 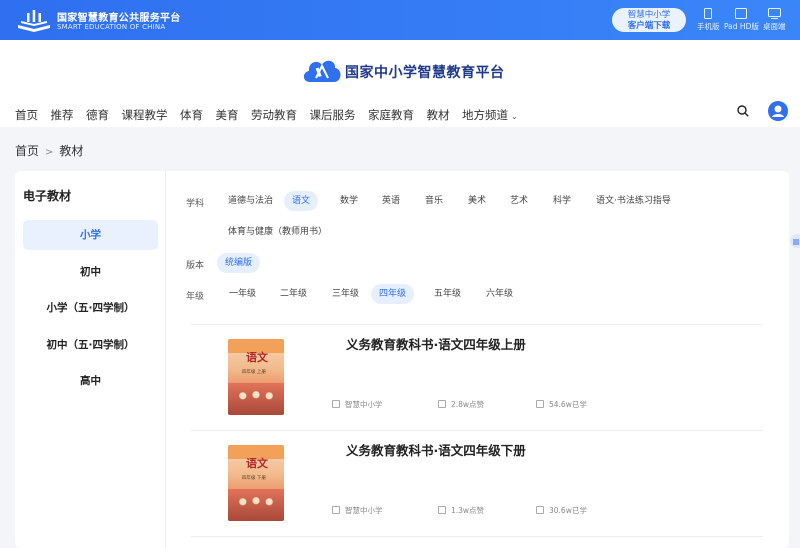 What do you see at coordinates (708, 26) in the screenshot?
I see `device-phone-label: 手机版` at bounding box center [708, 26].